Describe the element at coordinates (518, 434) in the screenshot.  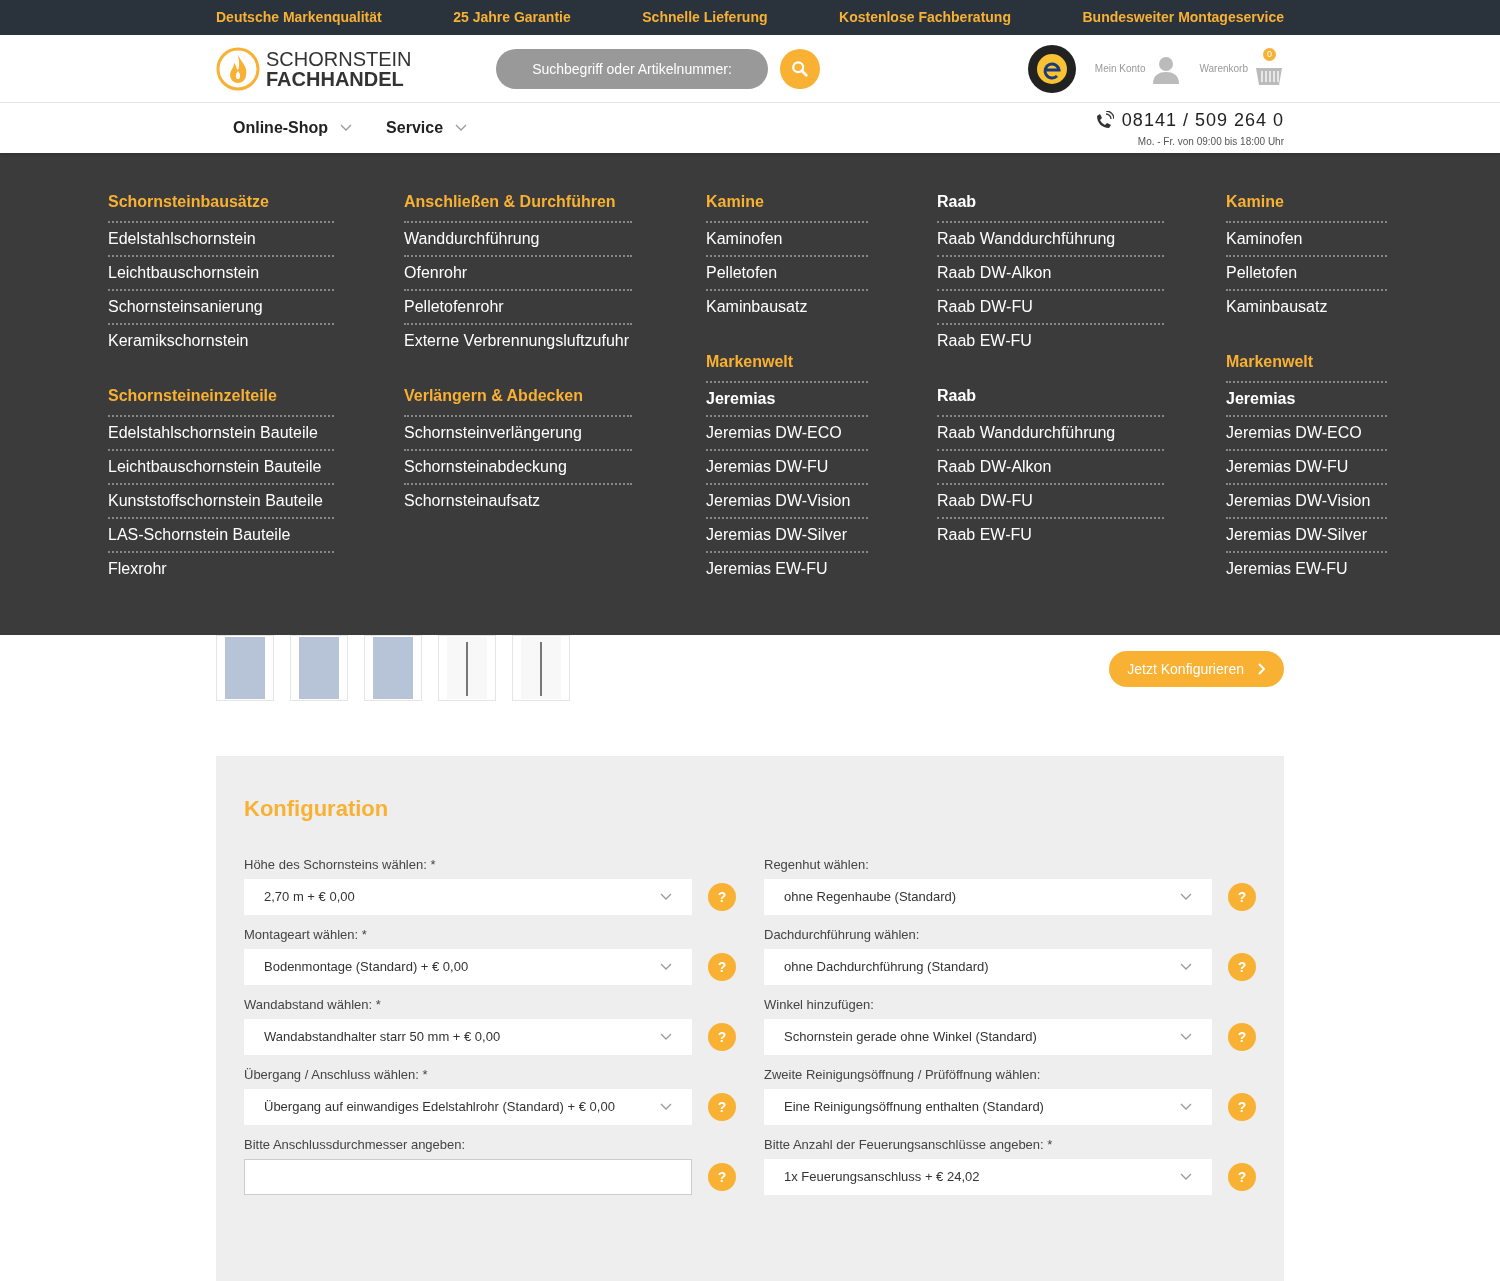
I see `menu-link: Schornsteinverlängerung` at that location.